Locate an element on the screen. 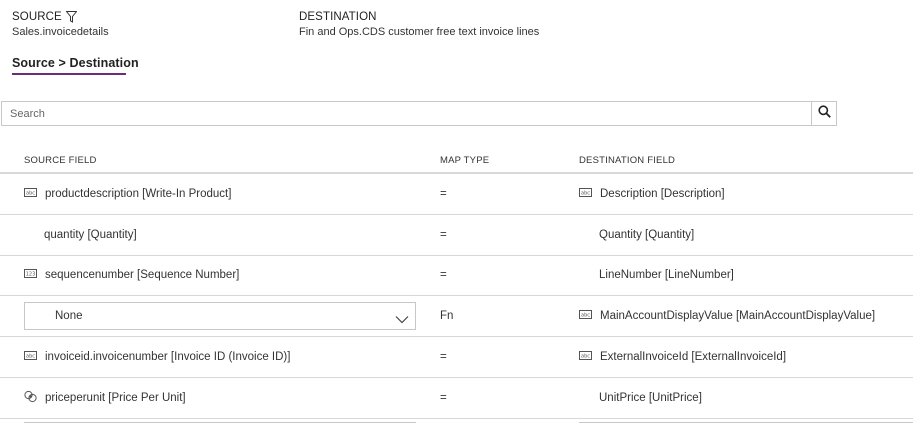  search-icon is located at coordinates (824, 113).